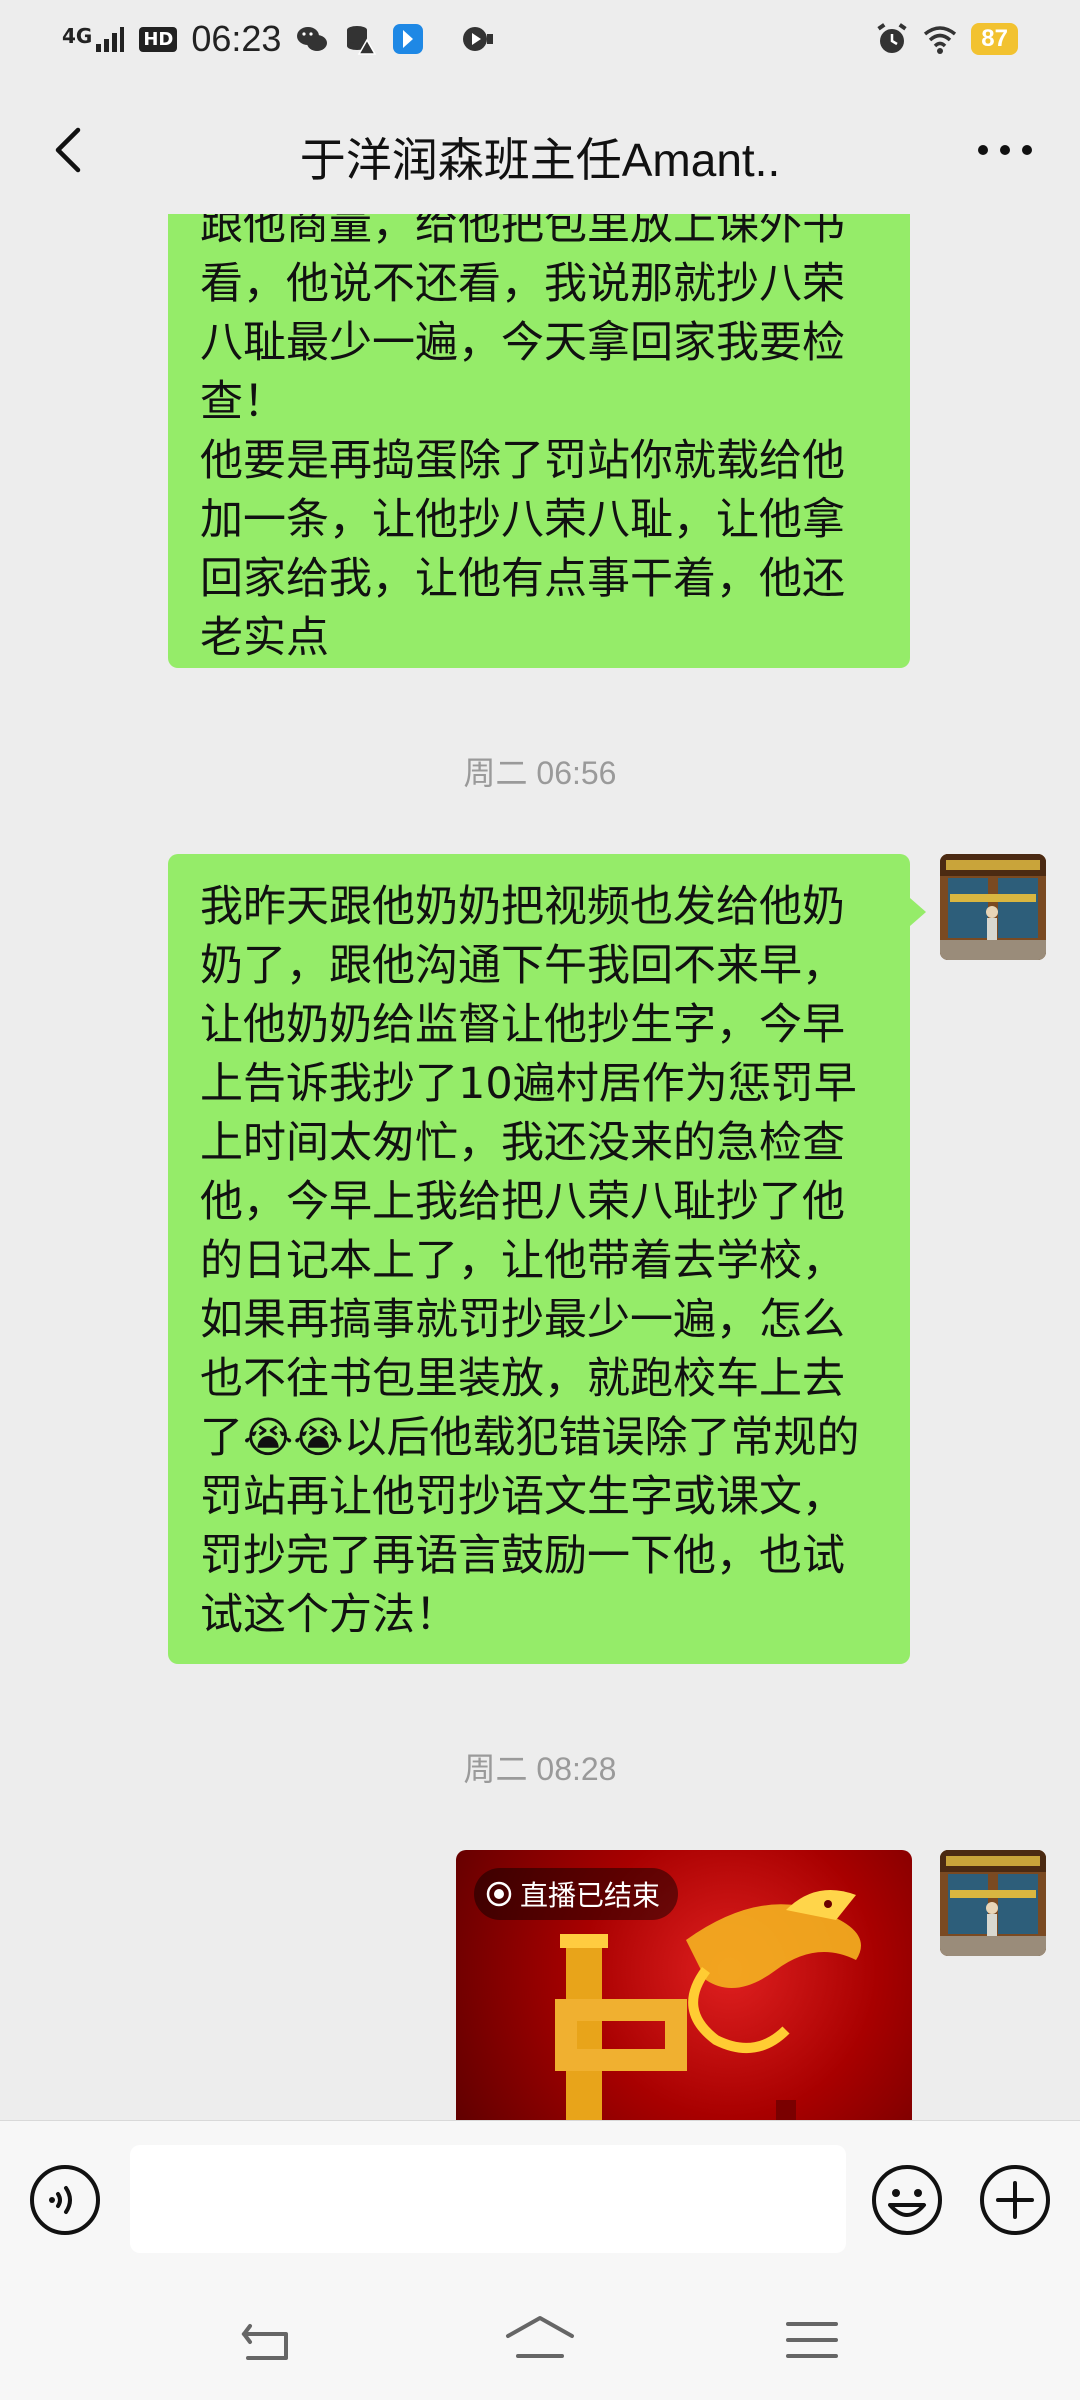 This screenshot has width=1080, height=2400. I want to click on bubble-tail, so click(918, 912).